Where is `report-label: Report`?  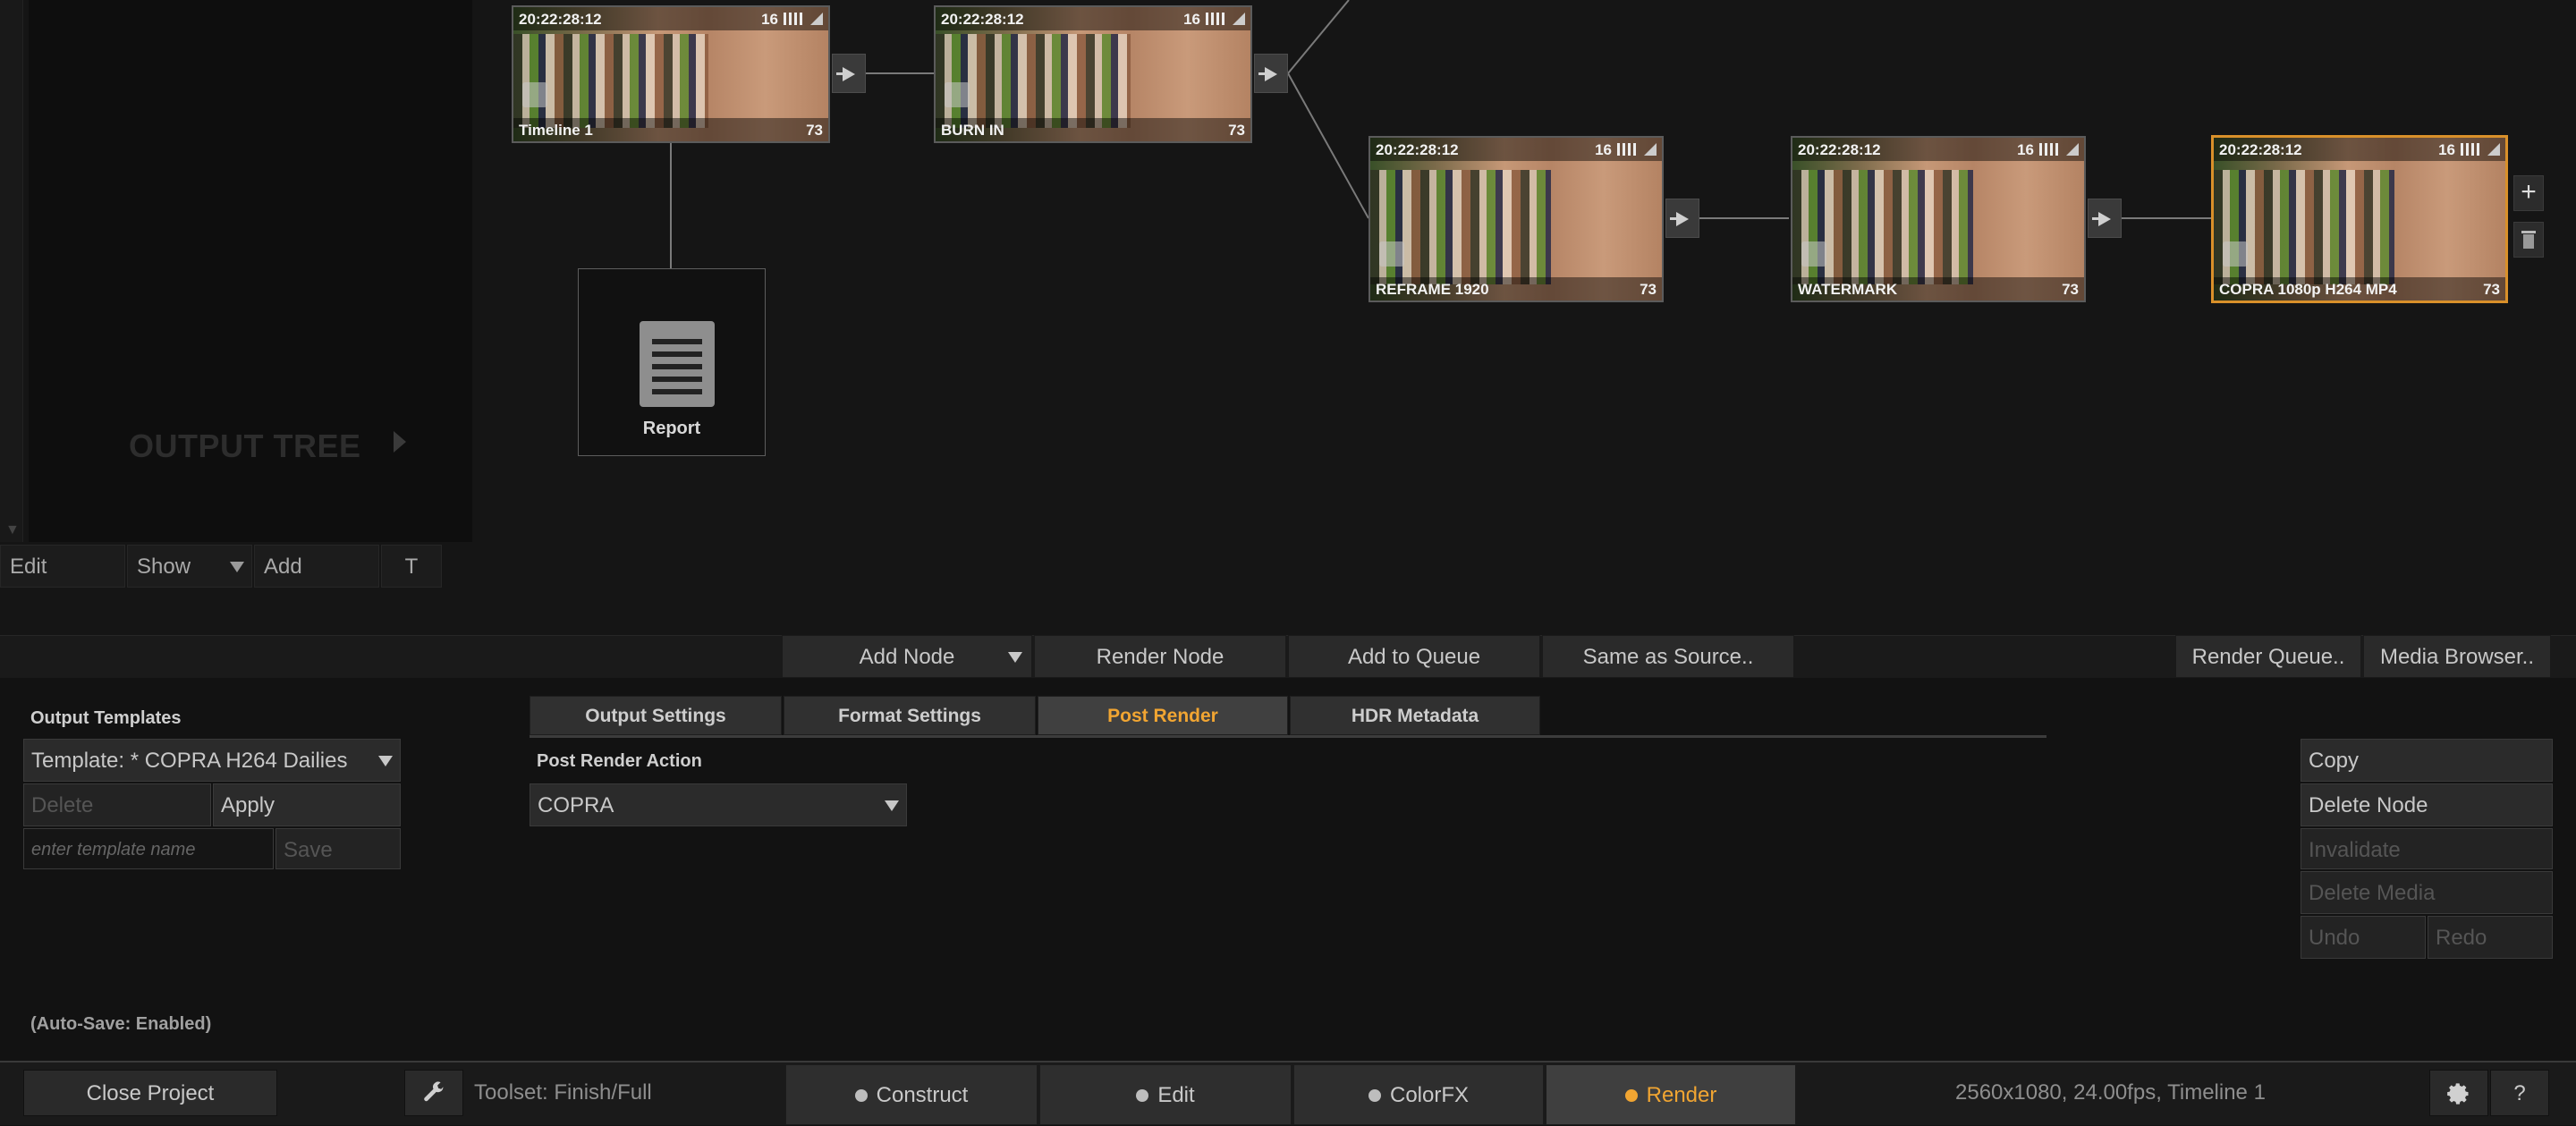 report-label: Report is located at coordinates (671, 428).